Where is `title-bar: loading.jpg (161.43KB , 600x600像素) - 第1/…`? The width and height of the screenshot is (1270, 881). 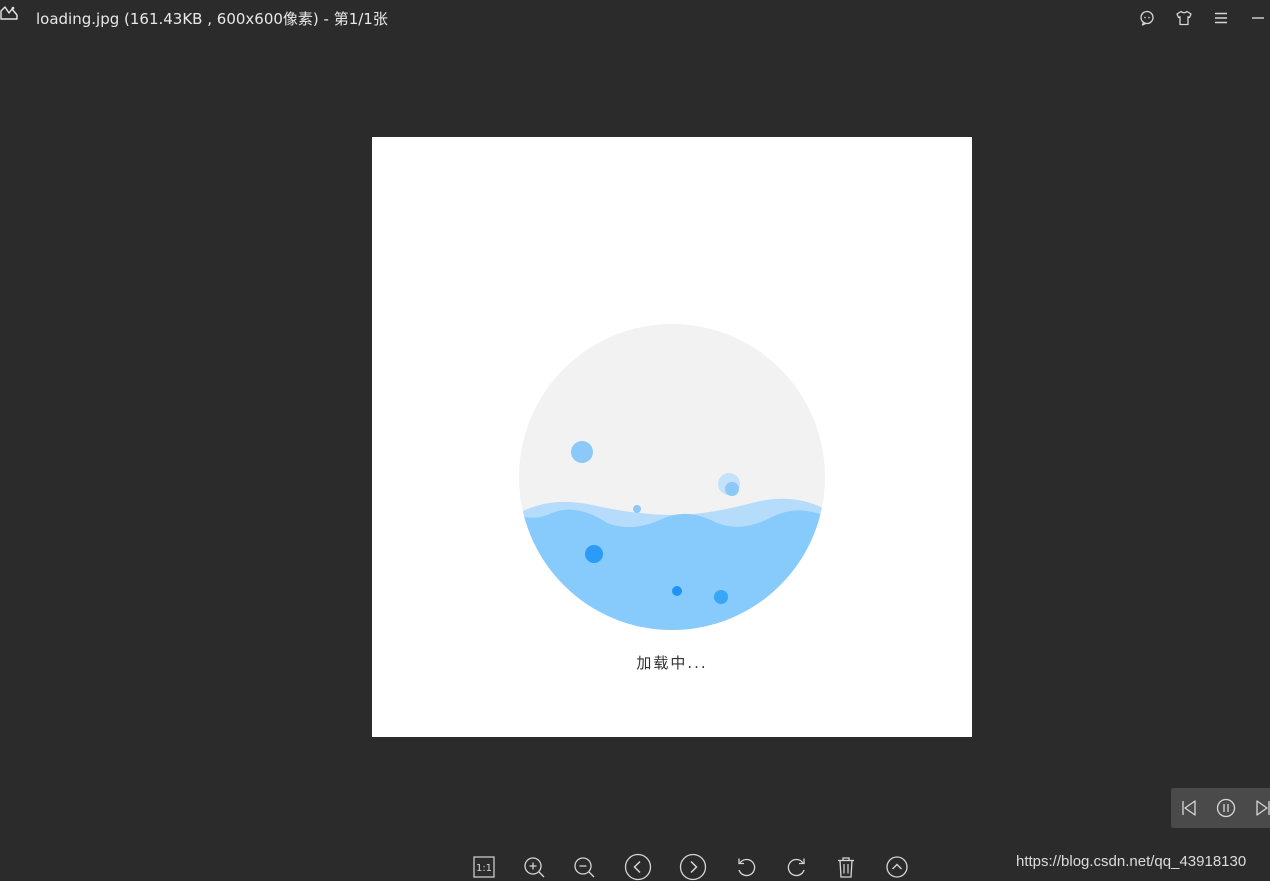 title-bar: loading.jpg (161.43KB , 600x600像素) - 第1/… is located at coordinates (635, 18).